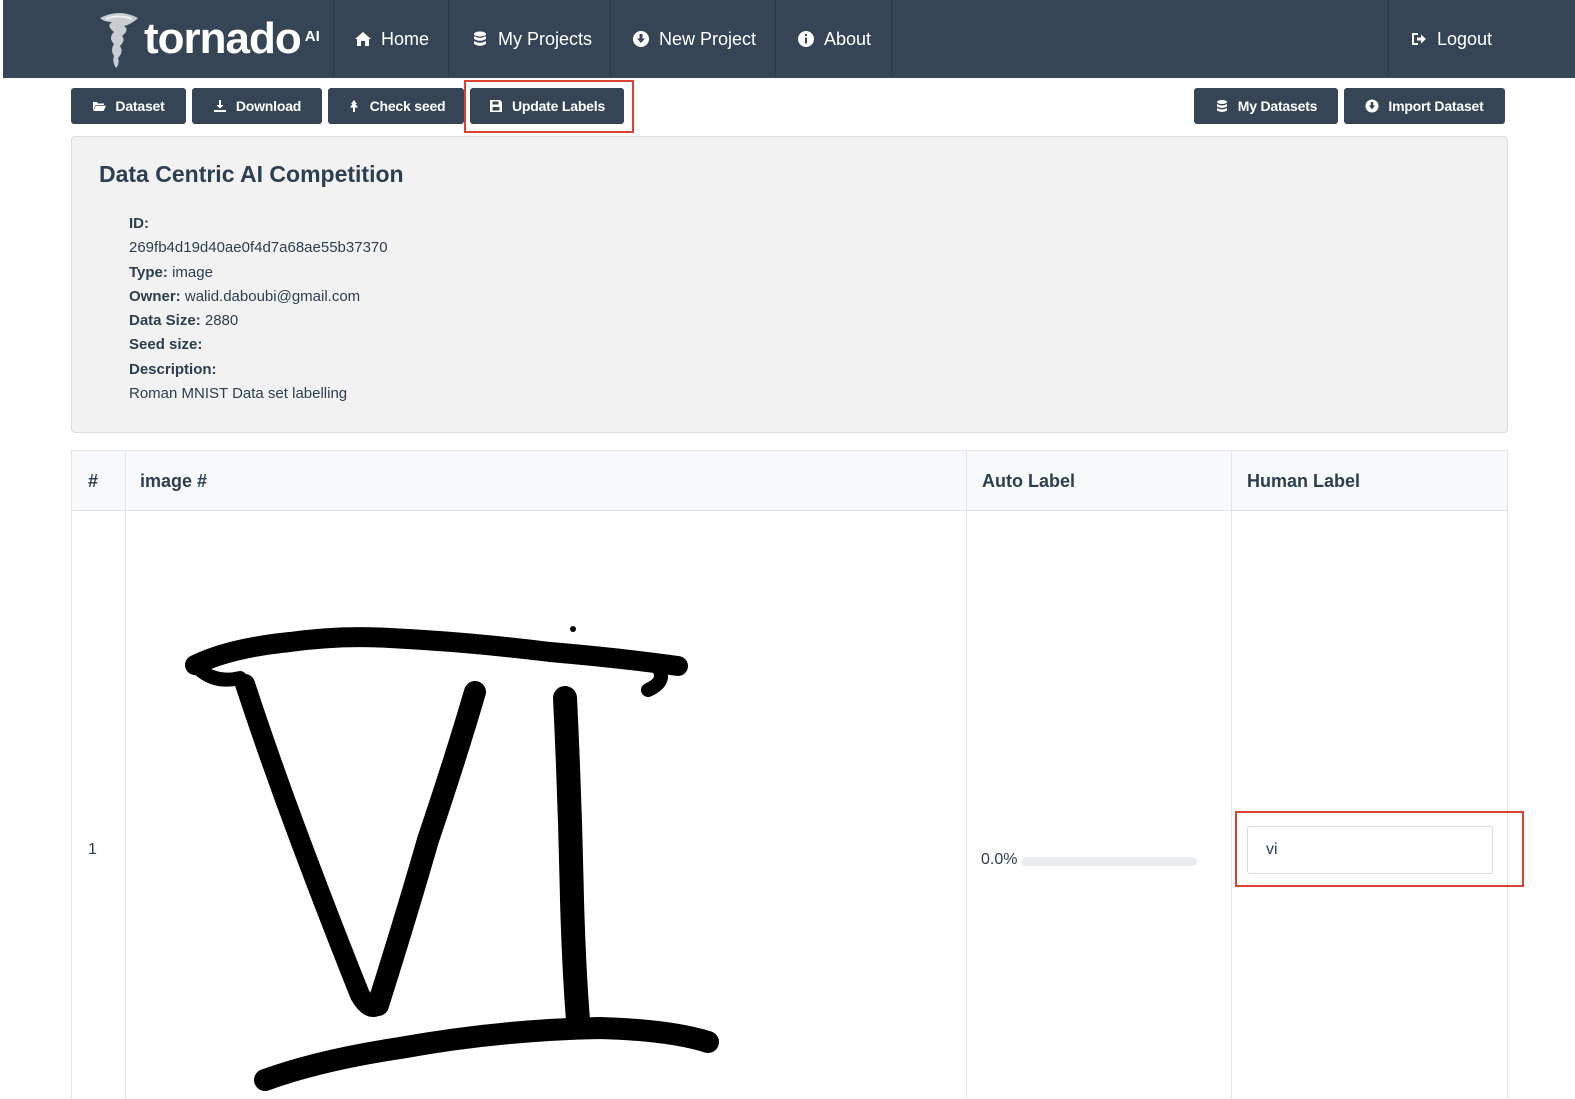 The image size is (1575, 1099). What do you see at coordinates (139, 223) in the screenshot?
I see `id-label: ID:` at bounding box center [139, 223].